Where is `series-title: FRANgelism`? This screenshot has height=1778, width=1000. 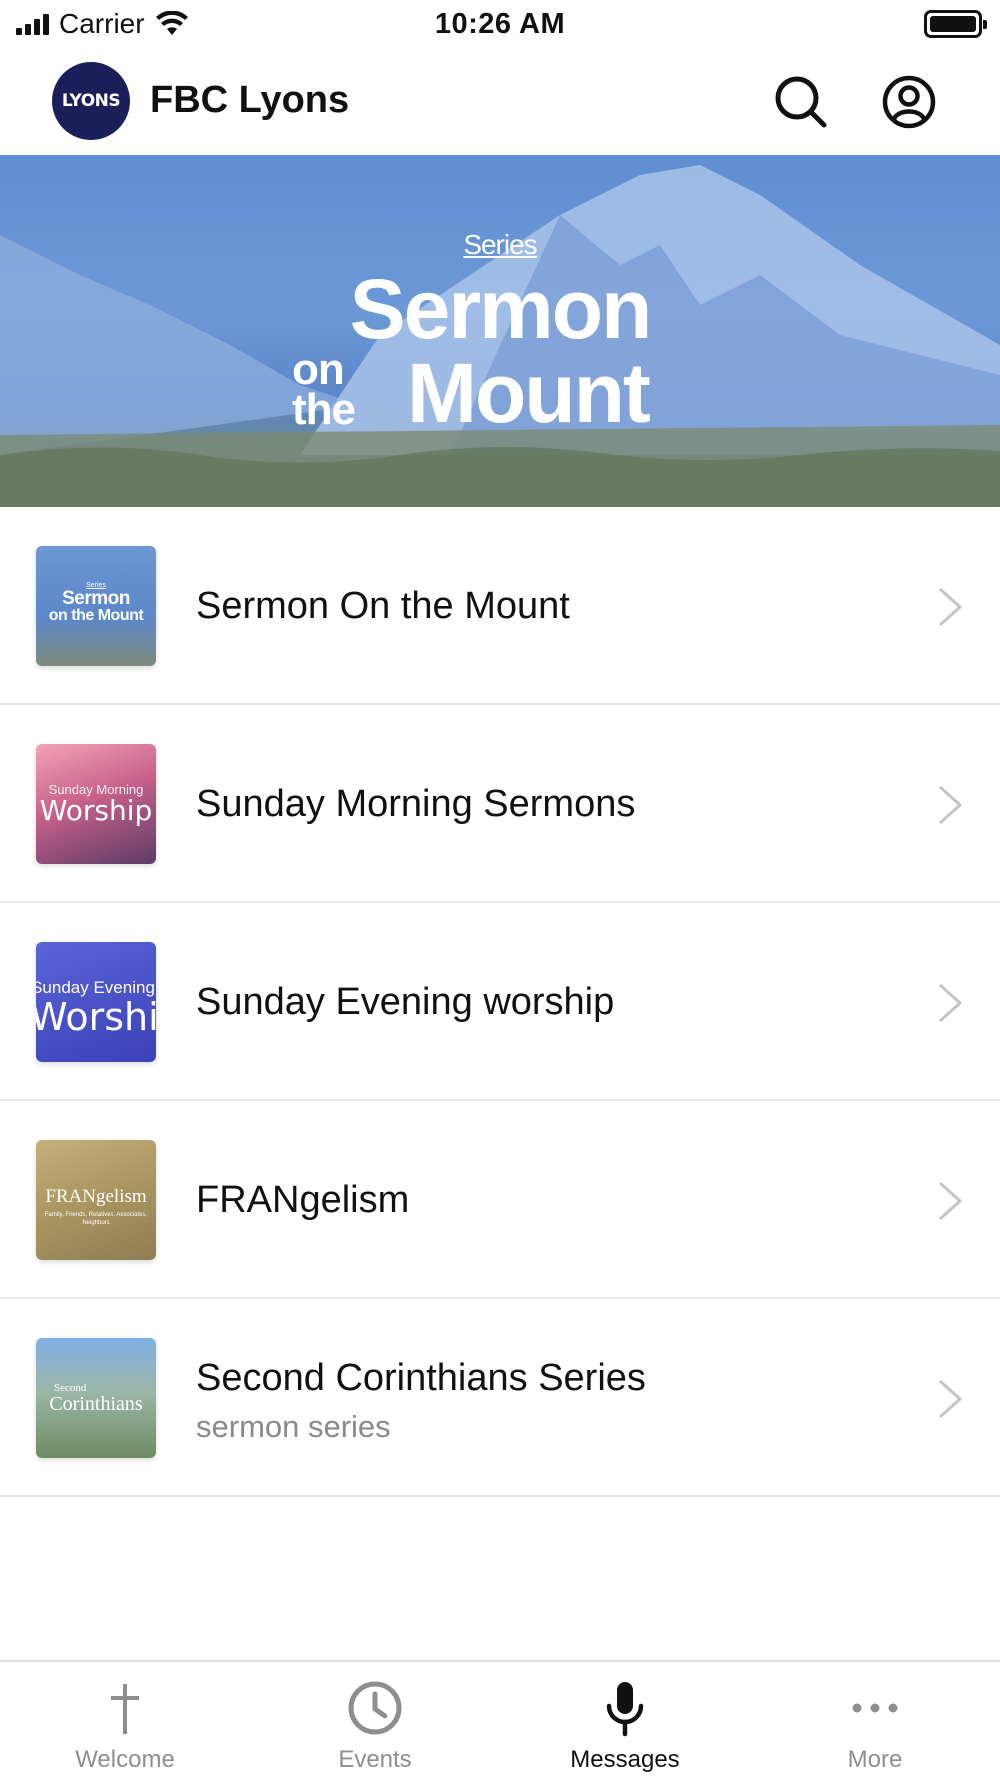 series-title: FRANgelism is located at coordinates (303, 1200).